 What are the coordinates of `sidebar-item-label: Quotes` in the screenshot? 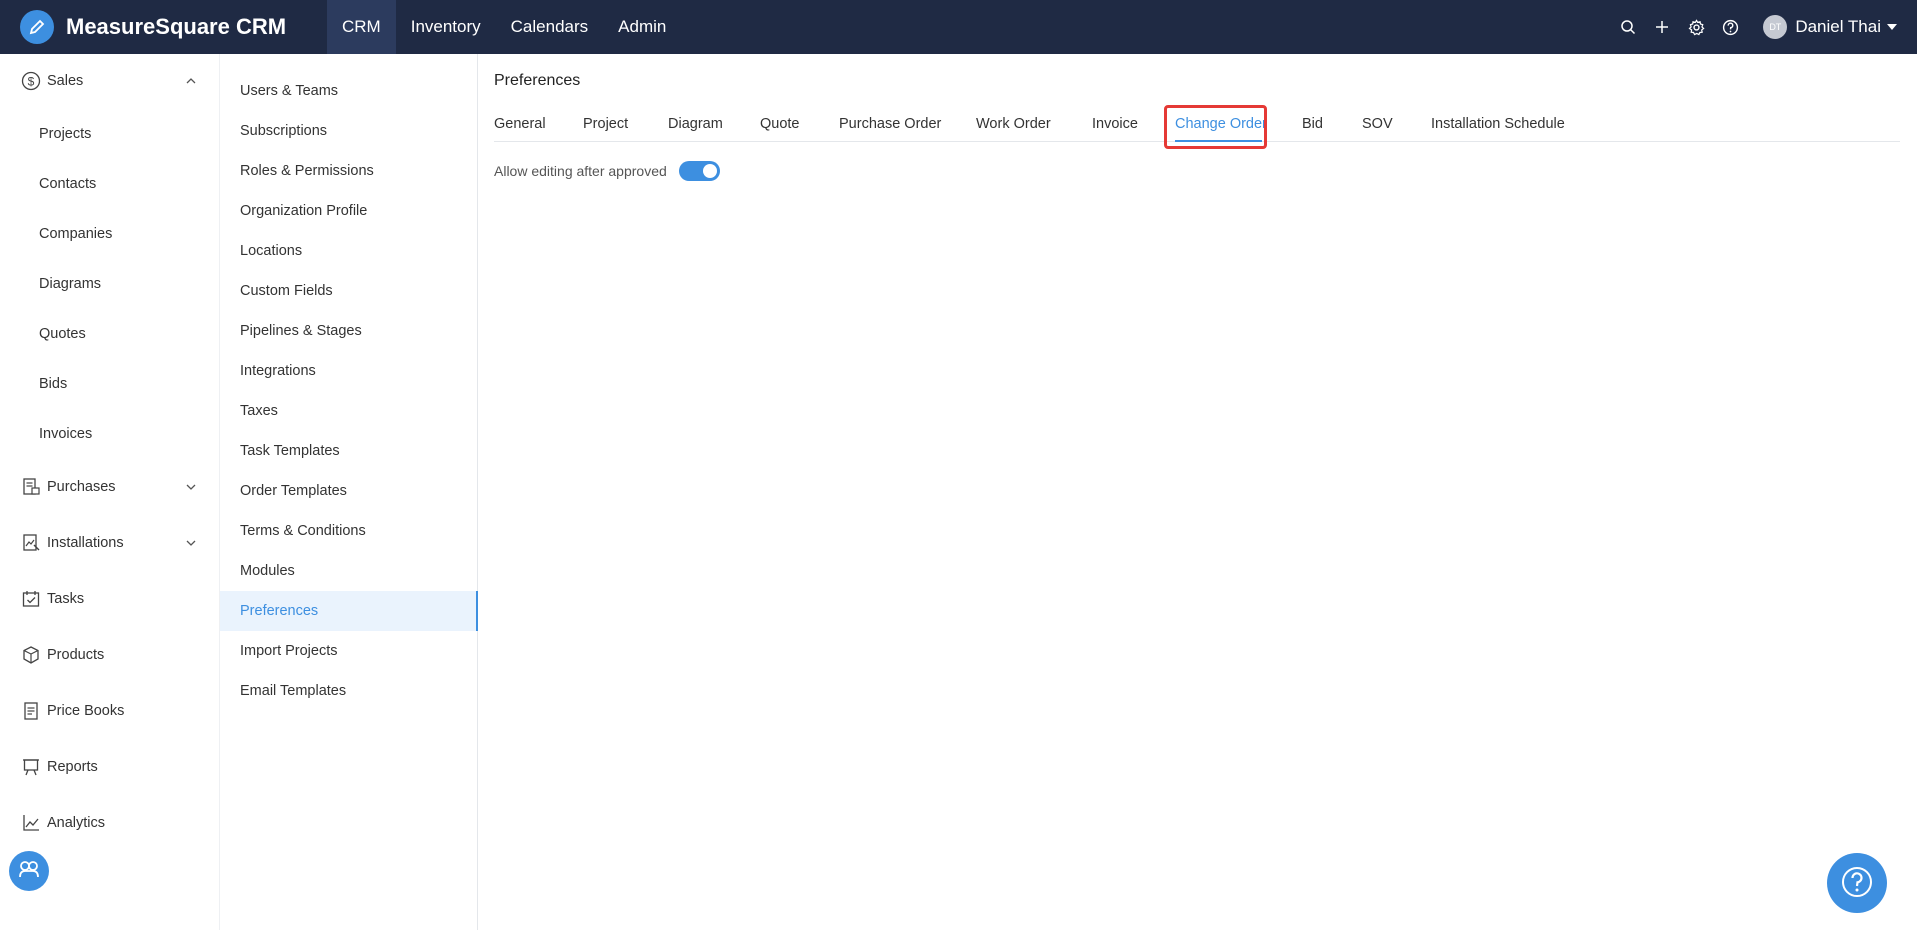 It's located at (62, 334).